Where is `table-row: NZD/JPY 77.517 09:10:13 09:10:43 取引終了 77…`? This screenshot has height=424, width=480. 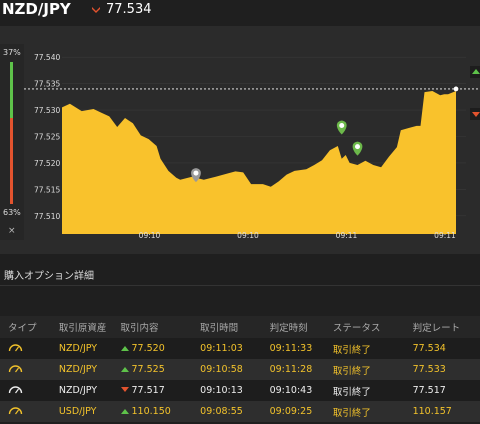 table-row: NZD/JPY 77.517 09:10:13 09:10:43 取引終了 77… is located at coordinates (240, 390).